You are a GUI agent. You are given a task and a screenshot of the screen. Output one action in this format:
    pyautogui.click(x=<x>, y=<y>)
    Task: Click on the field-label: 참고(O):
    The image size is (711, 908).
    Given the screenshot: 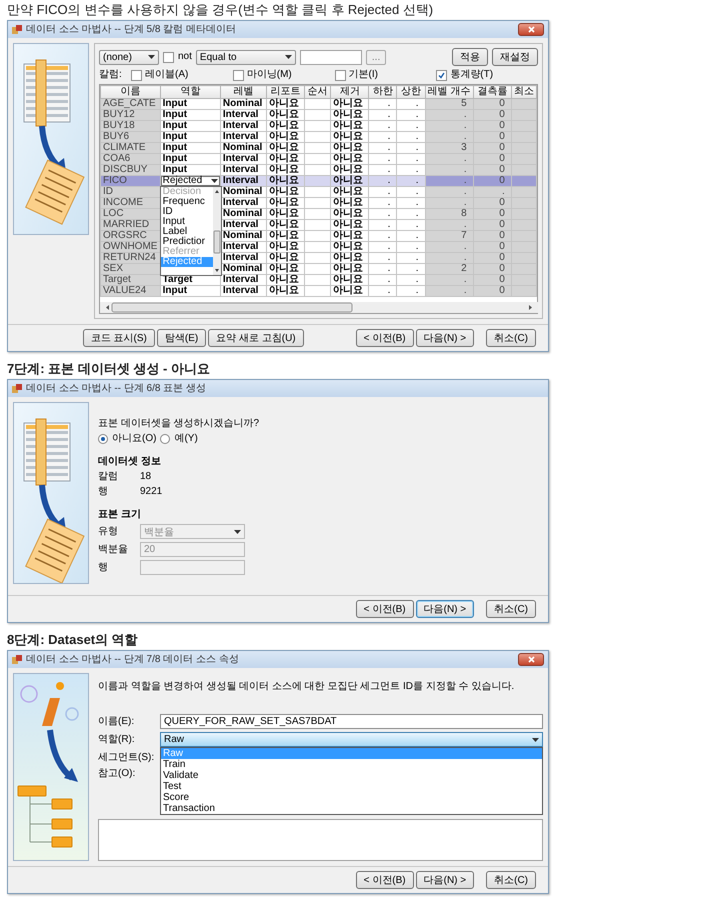 What is the action you would take?
    pyautogui.click(x=117, y=774)
    